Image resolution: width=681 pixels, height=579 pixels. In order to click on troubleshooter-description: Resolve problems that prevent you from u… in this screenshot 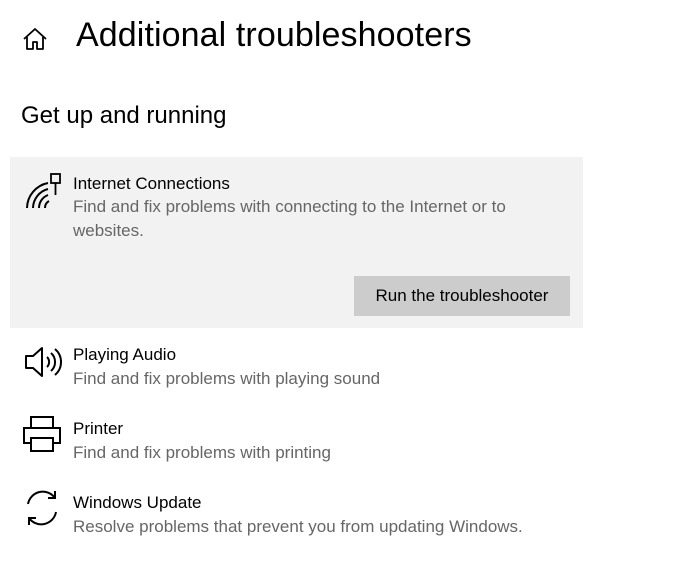, I will do `click(298, 526)`.